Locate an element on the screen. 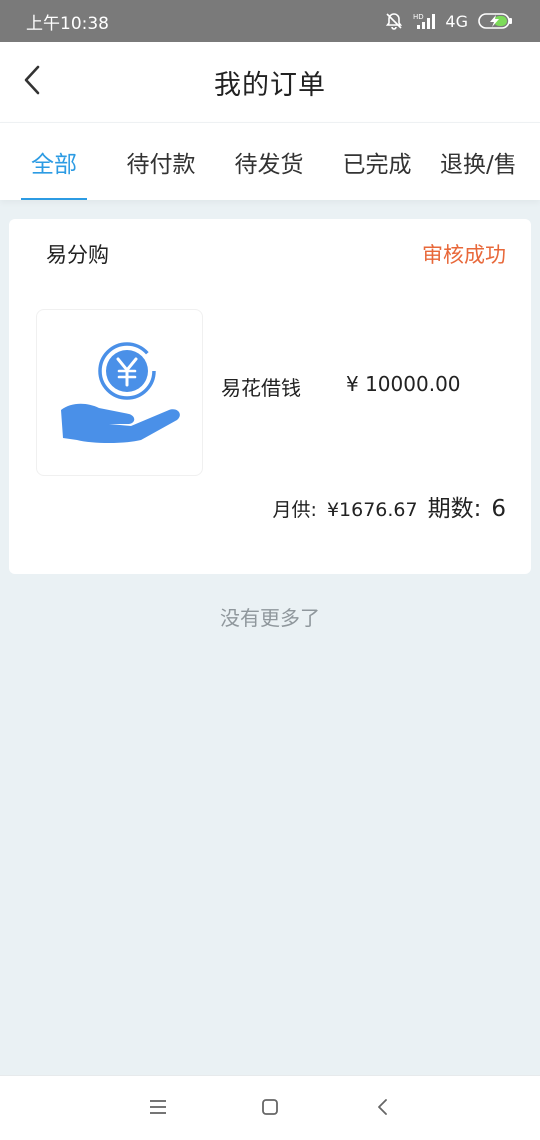  hand-yuan-coin-icon is located at coordinates (120, 395).